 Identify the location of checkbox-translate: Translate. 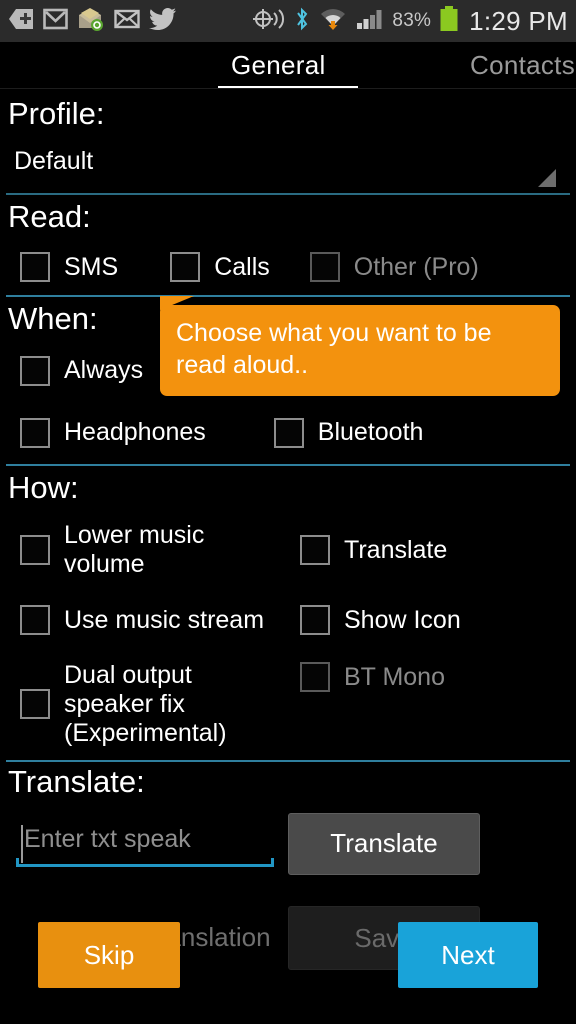
(374, 550).